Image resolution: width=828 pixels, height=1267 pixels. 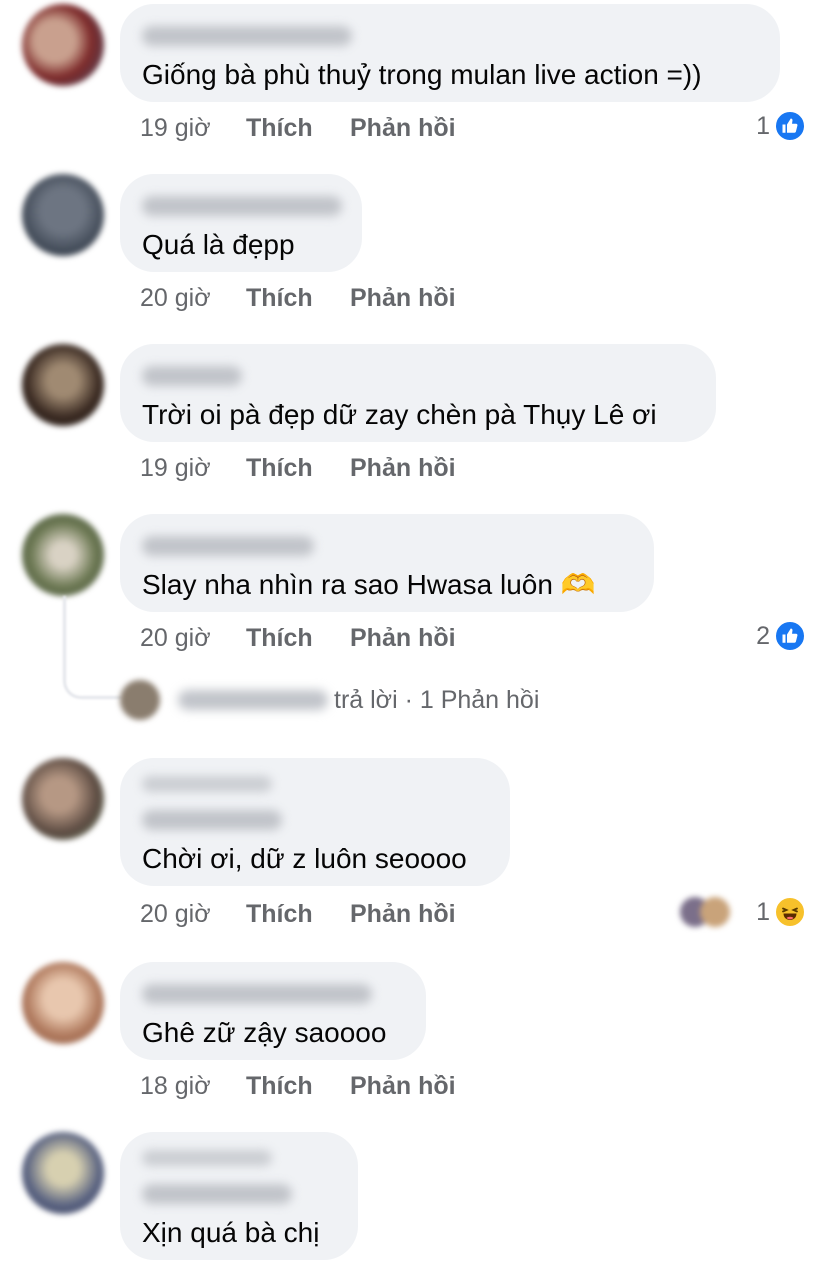 I want to click on comment-bubble: Xịn quá bà chị, so click(x=239, y=1196).